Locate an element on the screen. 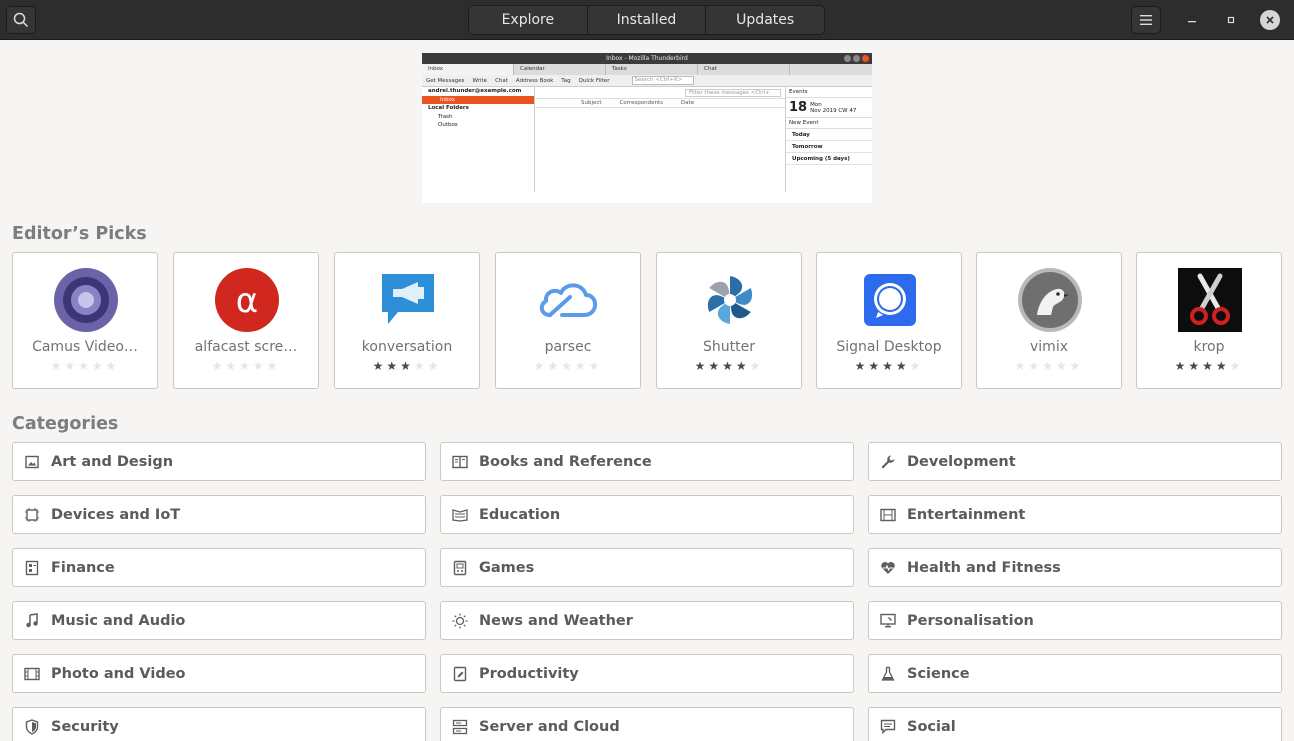 The height and width of the screenshot is (741, 1294). category-productivity: Productivity is located at coordinates (647, 673).